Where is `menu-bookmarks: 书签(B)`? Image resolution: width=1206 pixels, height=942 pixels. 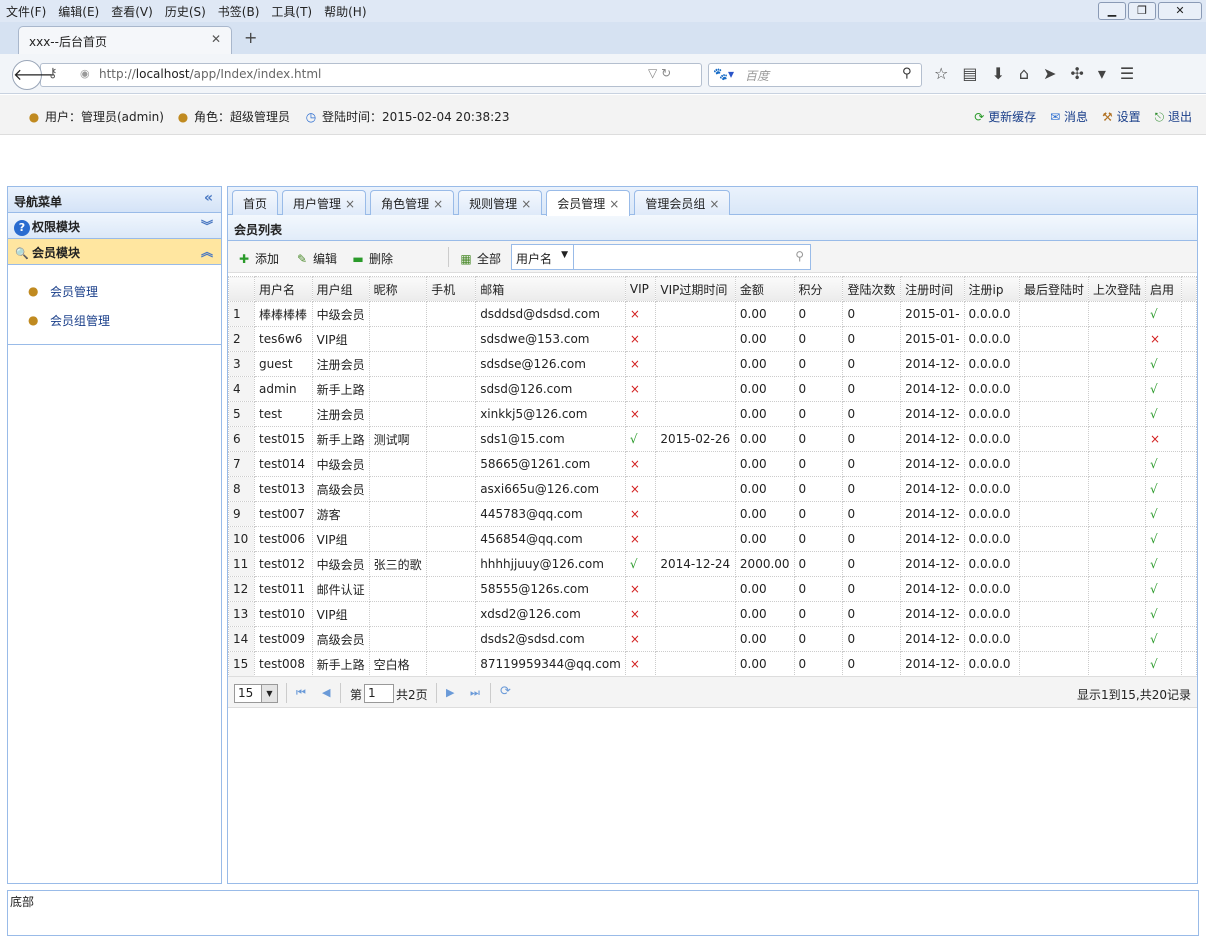 menu-bookmarks: 书签(B) is located at coordinates (239, 10).